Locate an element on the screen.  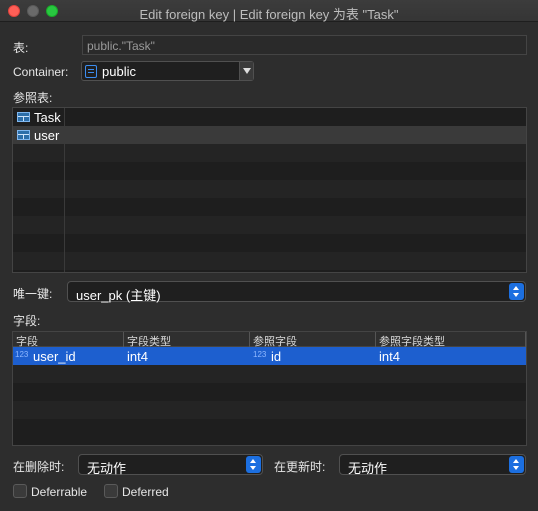
on-update-label: 在更新时: is located at coordinates (300, 467).